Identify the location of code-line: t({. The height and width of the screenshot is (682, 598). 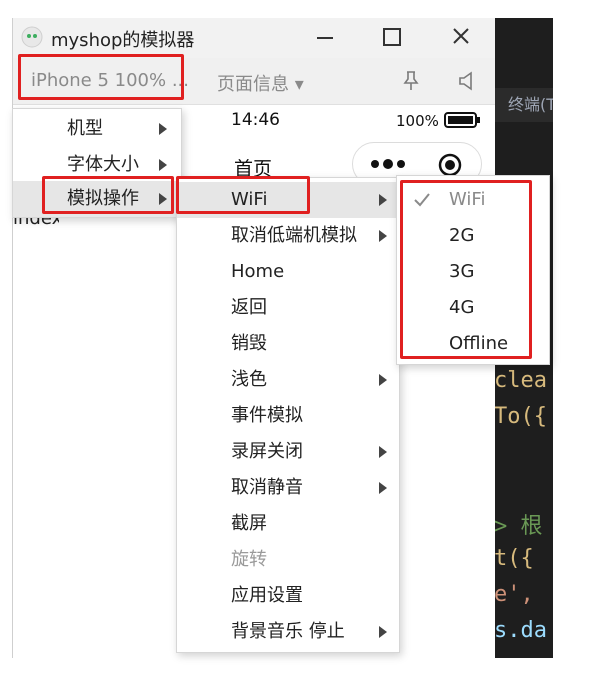
(514, 558).